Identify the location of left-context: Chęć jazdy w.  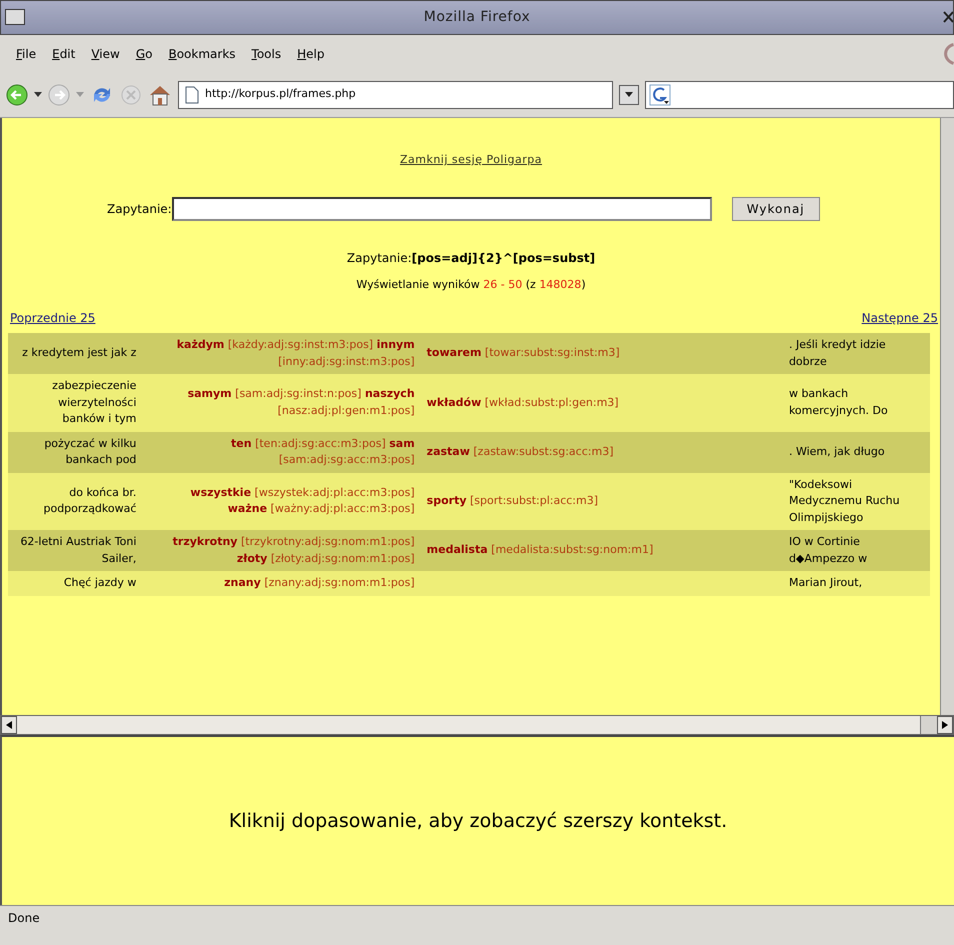
(75, 583).